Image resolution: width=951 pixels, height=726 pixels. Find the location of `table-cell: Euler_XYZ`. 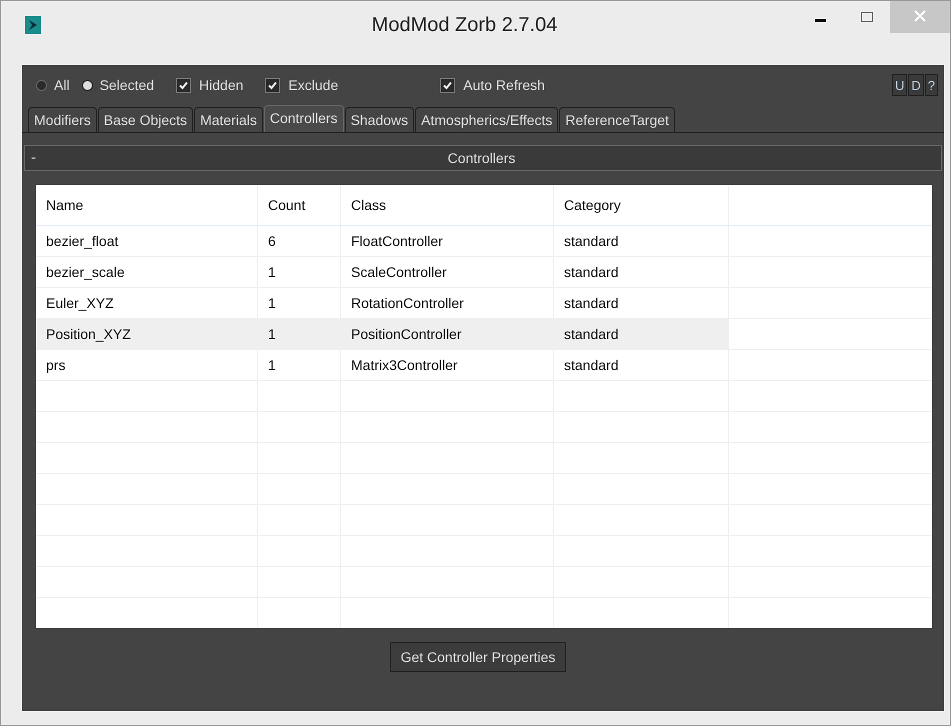

table-cell: Euler_XYZ is located at coordinates (147, 303).